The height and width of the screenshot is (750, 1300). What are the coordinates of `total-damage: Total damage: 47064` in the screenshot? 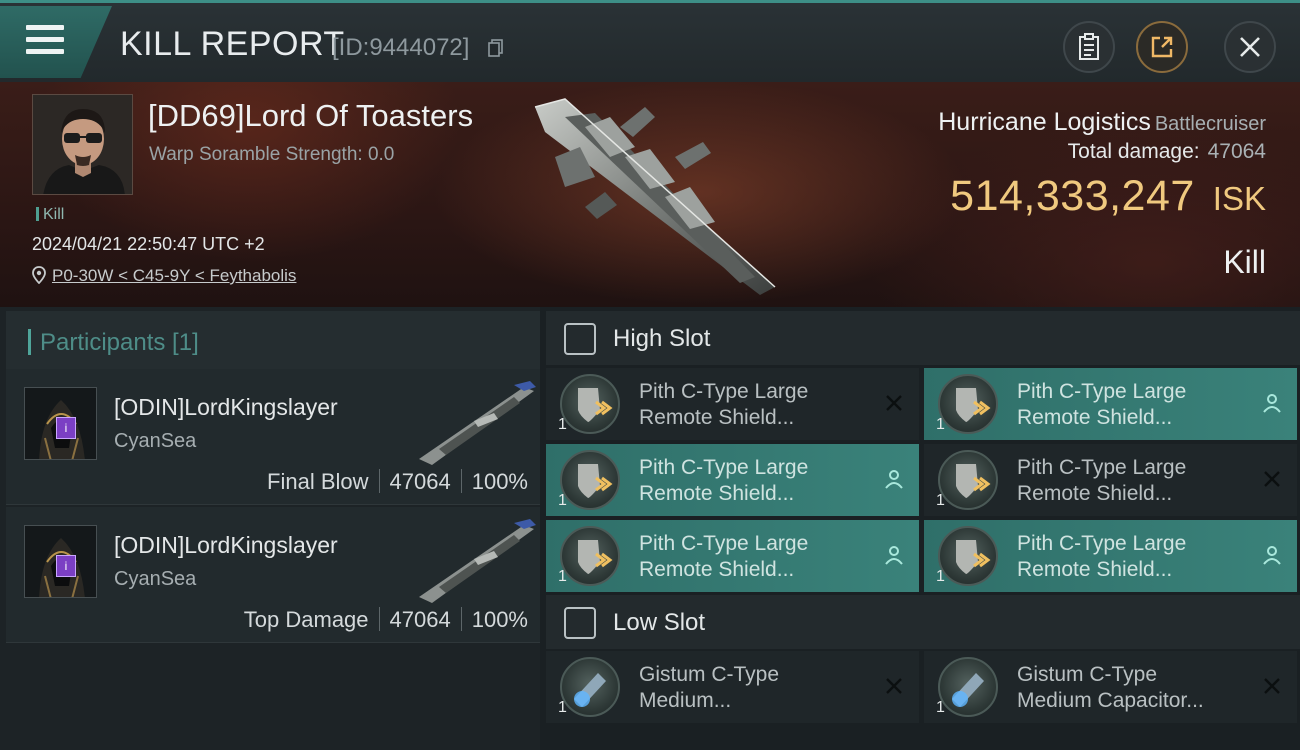 It's located at (1167, 152).